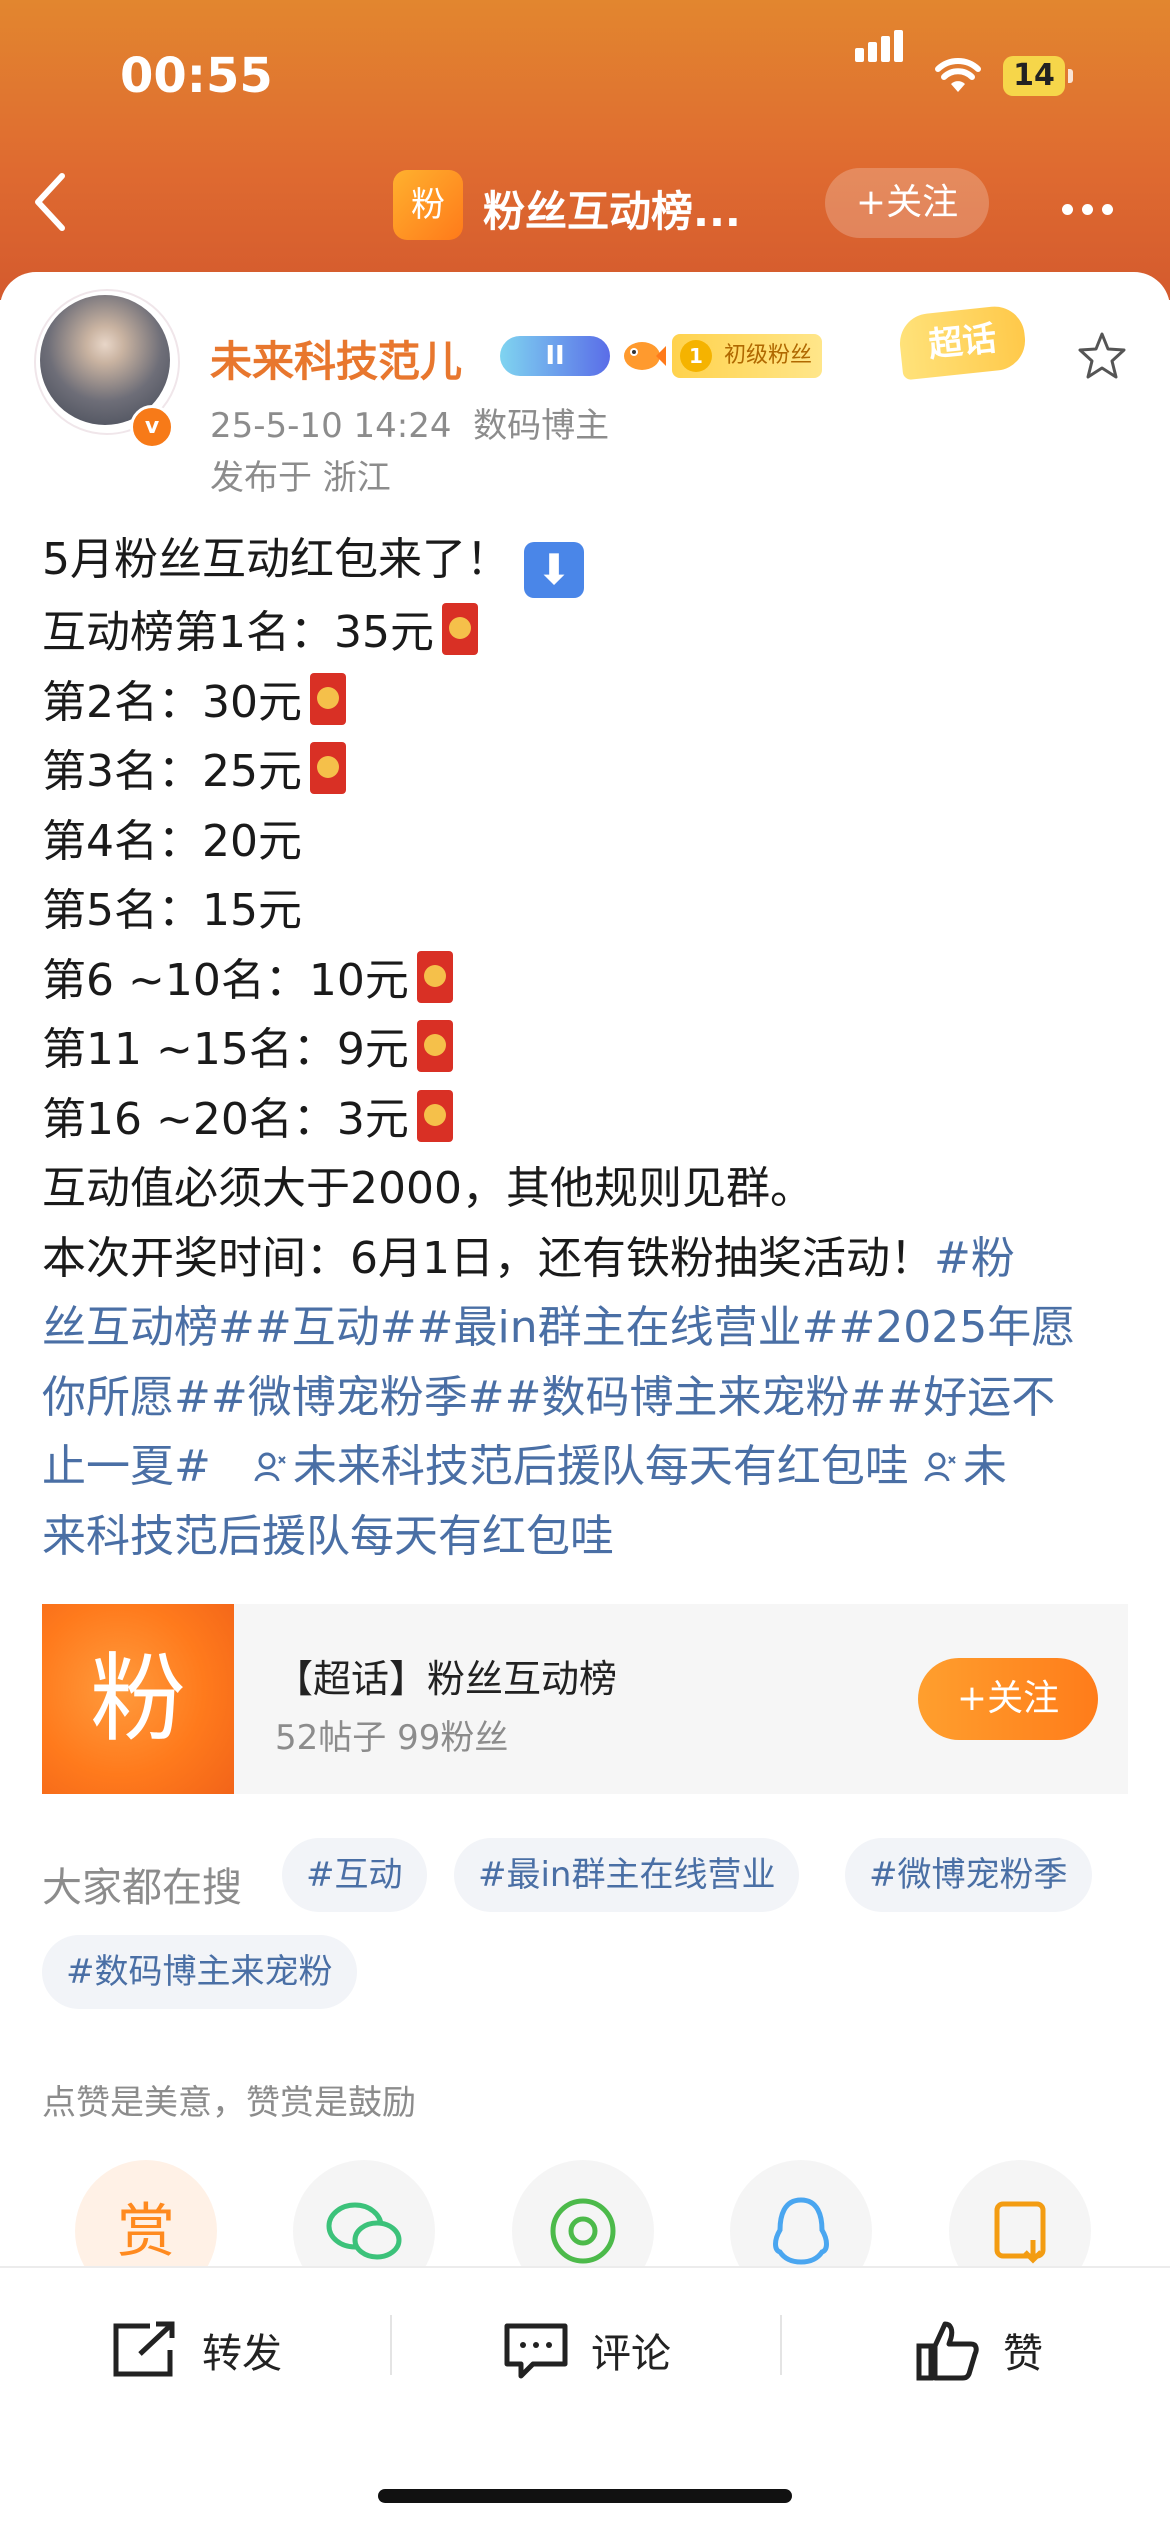 Image resolution: width=1170 pixels, height=2534 pixels. What do you see at coordinates (587, 2350) in the screenshot?
I see `comment-button: 评论` at bounding box center [587, 2350].